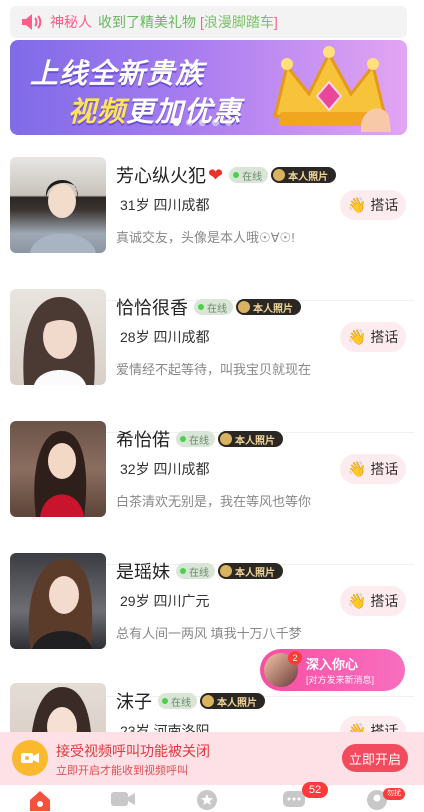  Describe the element at coordinates (375, 758) in the screenshot. I see `enable-now-button: 立即开启` at that location.